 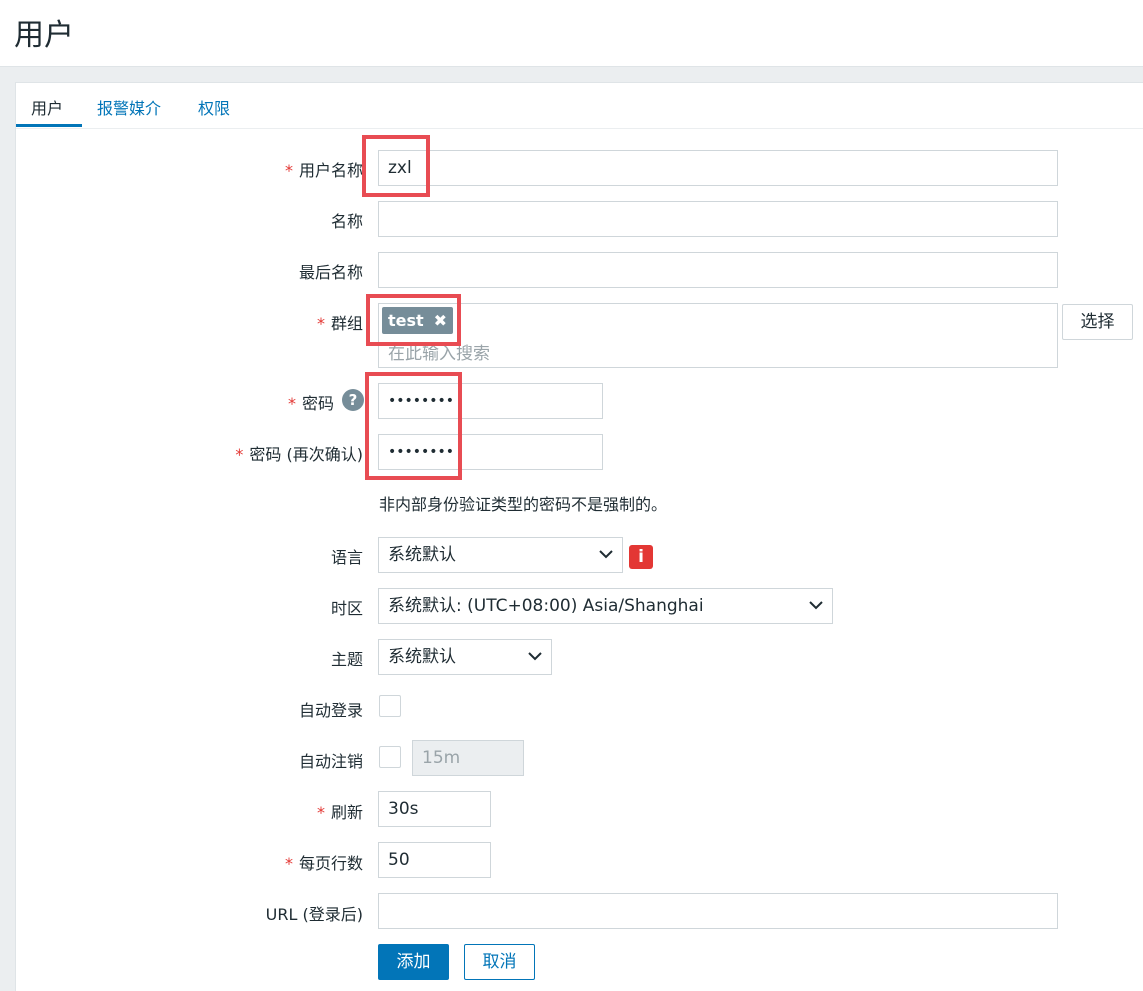 I want to click on highlight-box-username, so click(x=396, y=166).